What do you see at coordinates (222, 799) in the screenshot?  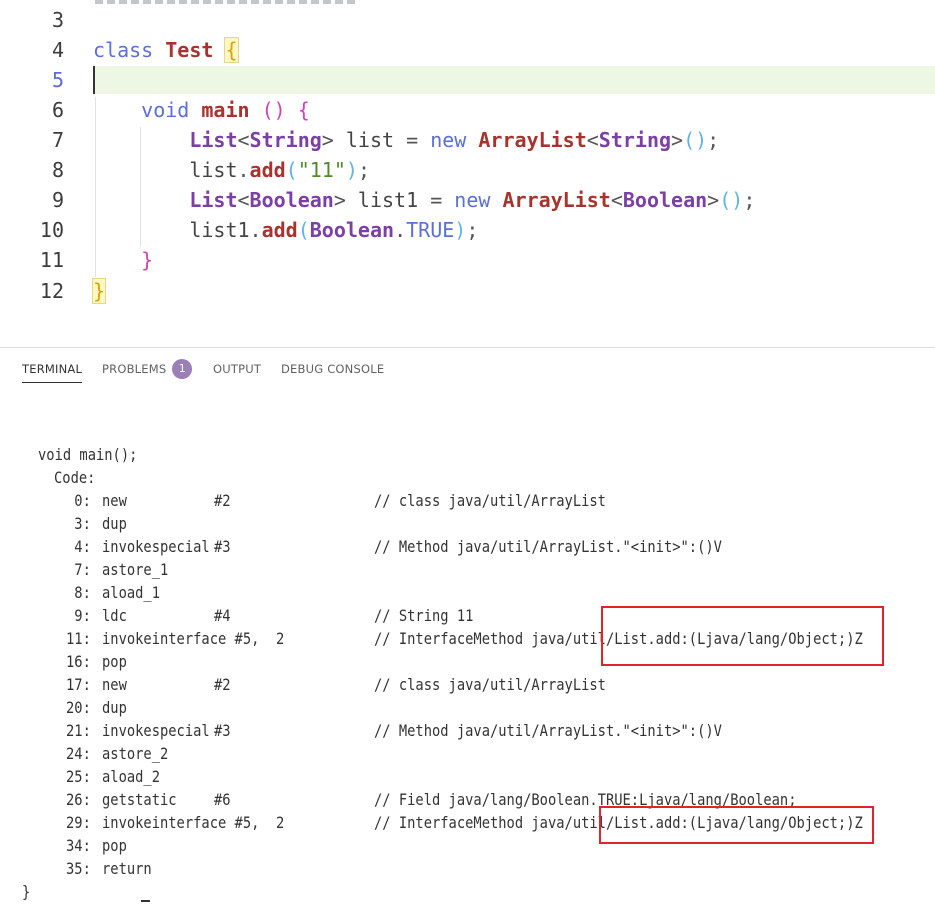 I see `instruction-operand: #6` at bounding box center [222, 799].